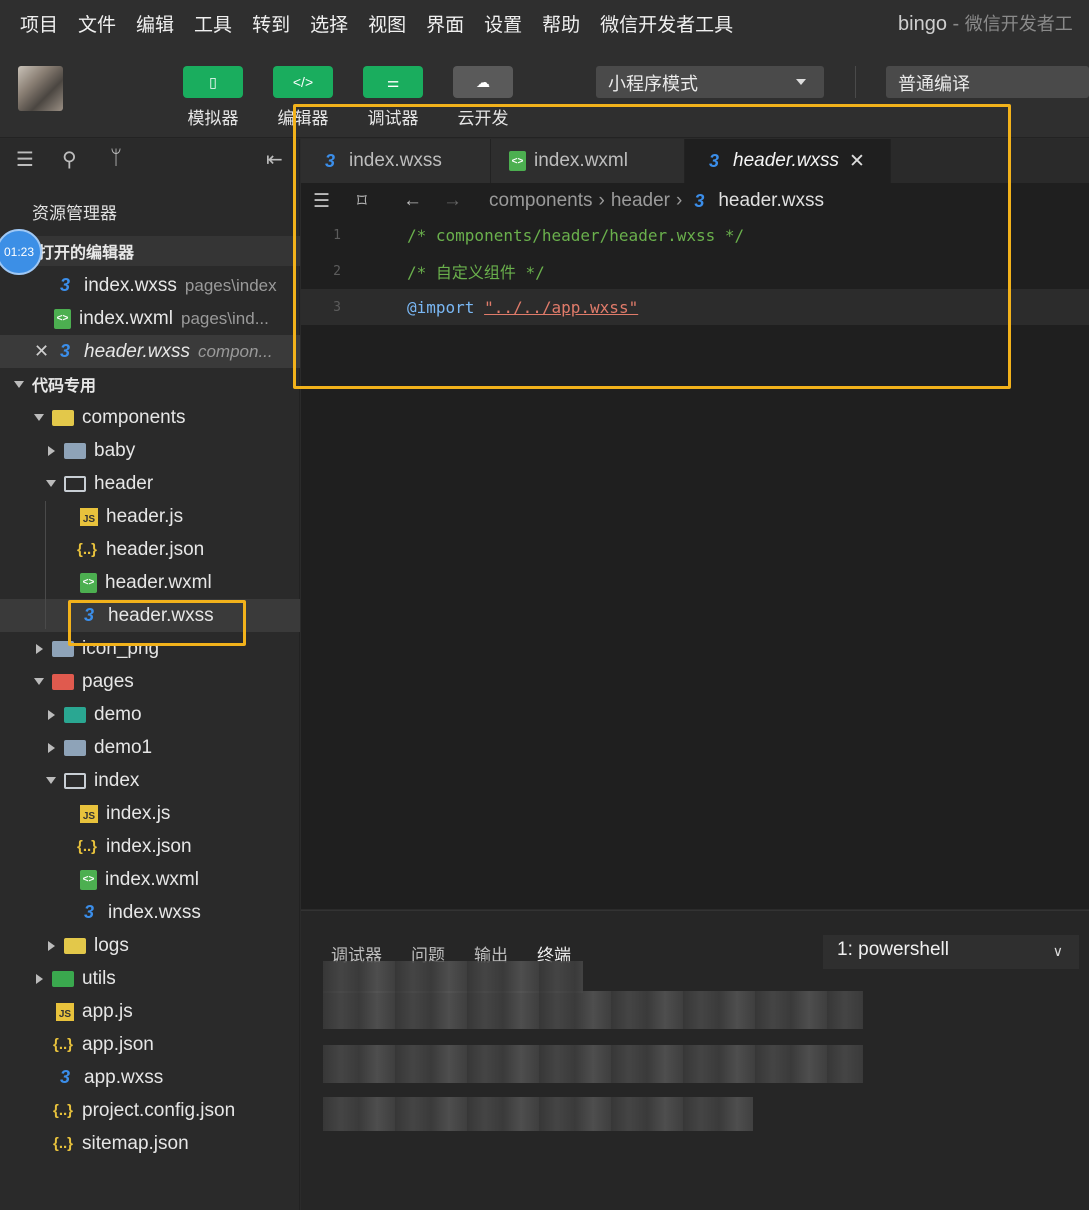 The width and height of the screenshot is (1089, 1210). What do you see at coordinates (150, 978) in the screenshot?
I see `tree-folder-utils: utils` at bounding box center [150, 978].